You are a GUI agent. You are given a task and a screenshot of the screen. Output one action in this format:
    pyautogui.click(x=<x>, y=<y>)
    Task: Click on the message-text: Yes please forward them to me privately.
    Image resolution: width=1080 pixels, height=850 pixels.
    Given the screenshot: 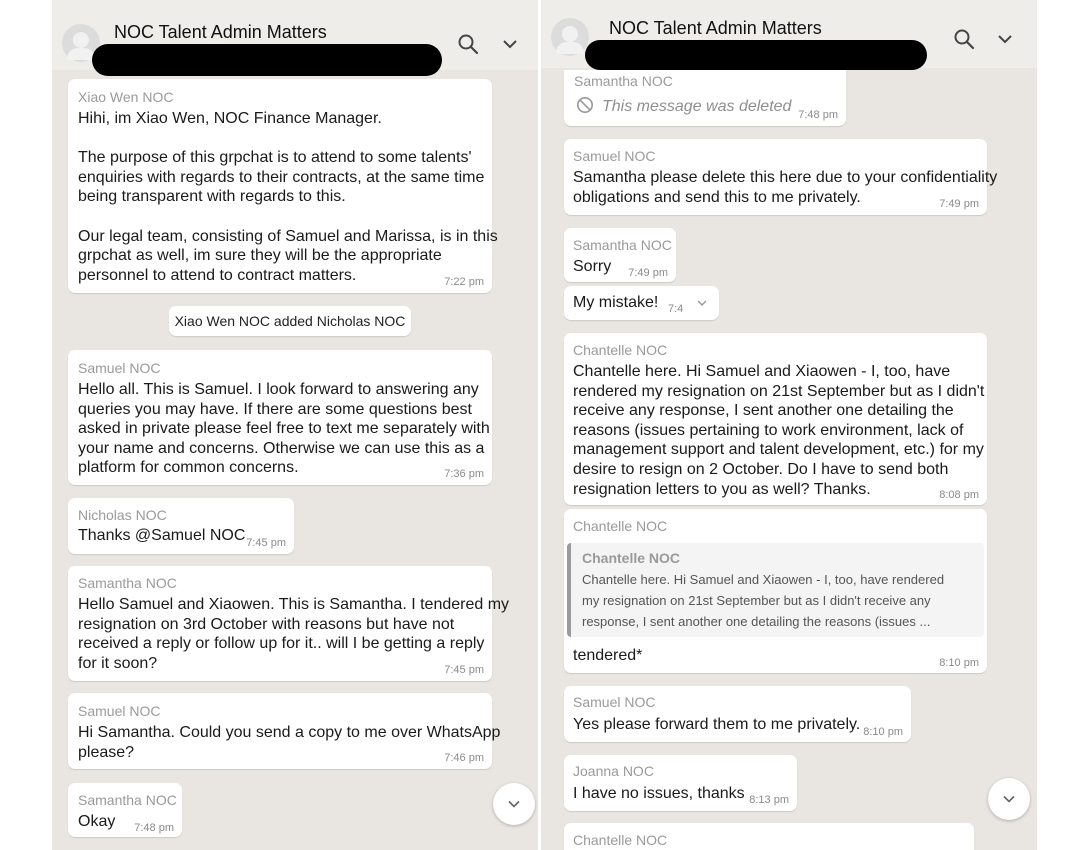 What is the action you would take?
    pyautogui.click(x=717, y=724)
    